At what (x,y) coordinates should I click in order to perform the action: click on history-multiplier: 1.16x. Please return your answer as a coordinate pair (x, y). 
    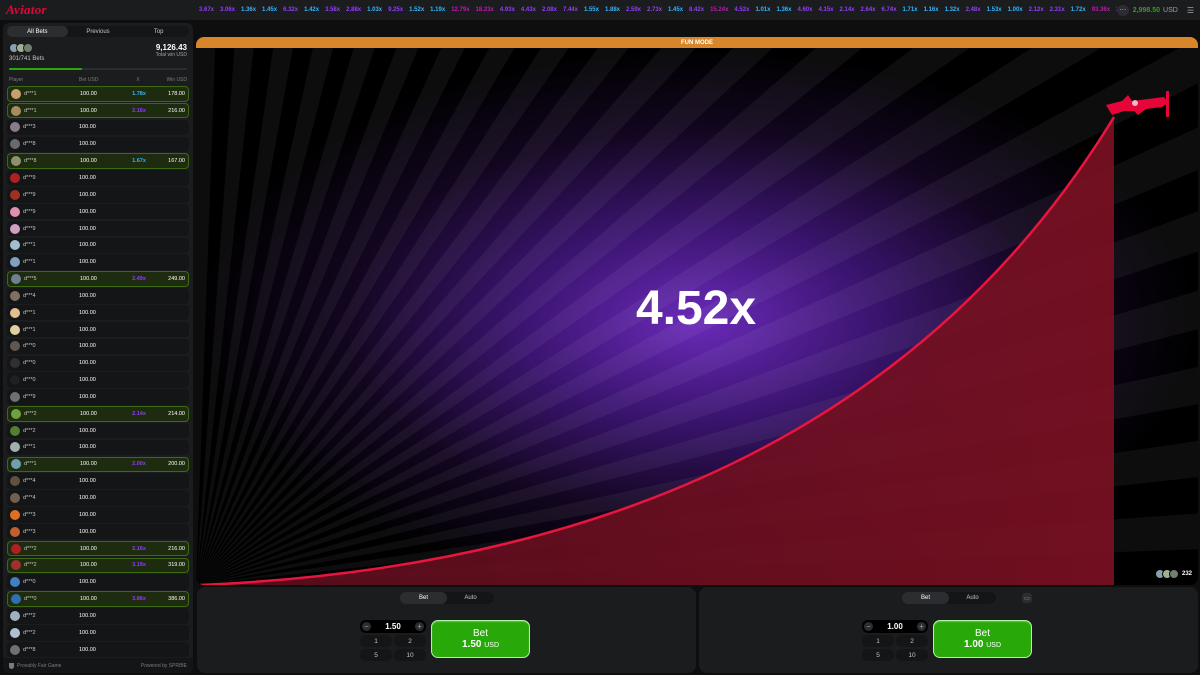
    Looking at the image, I should click on (931, 10).